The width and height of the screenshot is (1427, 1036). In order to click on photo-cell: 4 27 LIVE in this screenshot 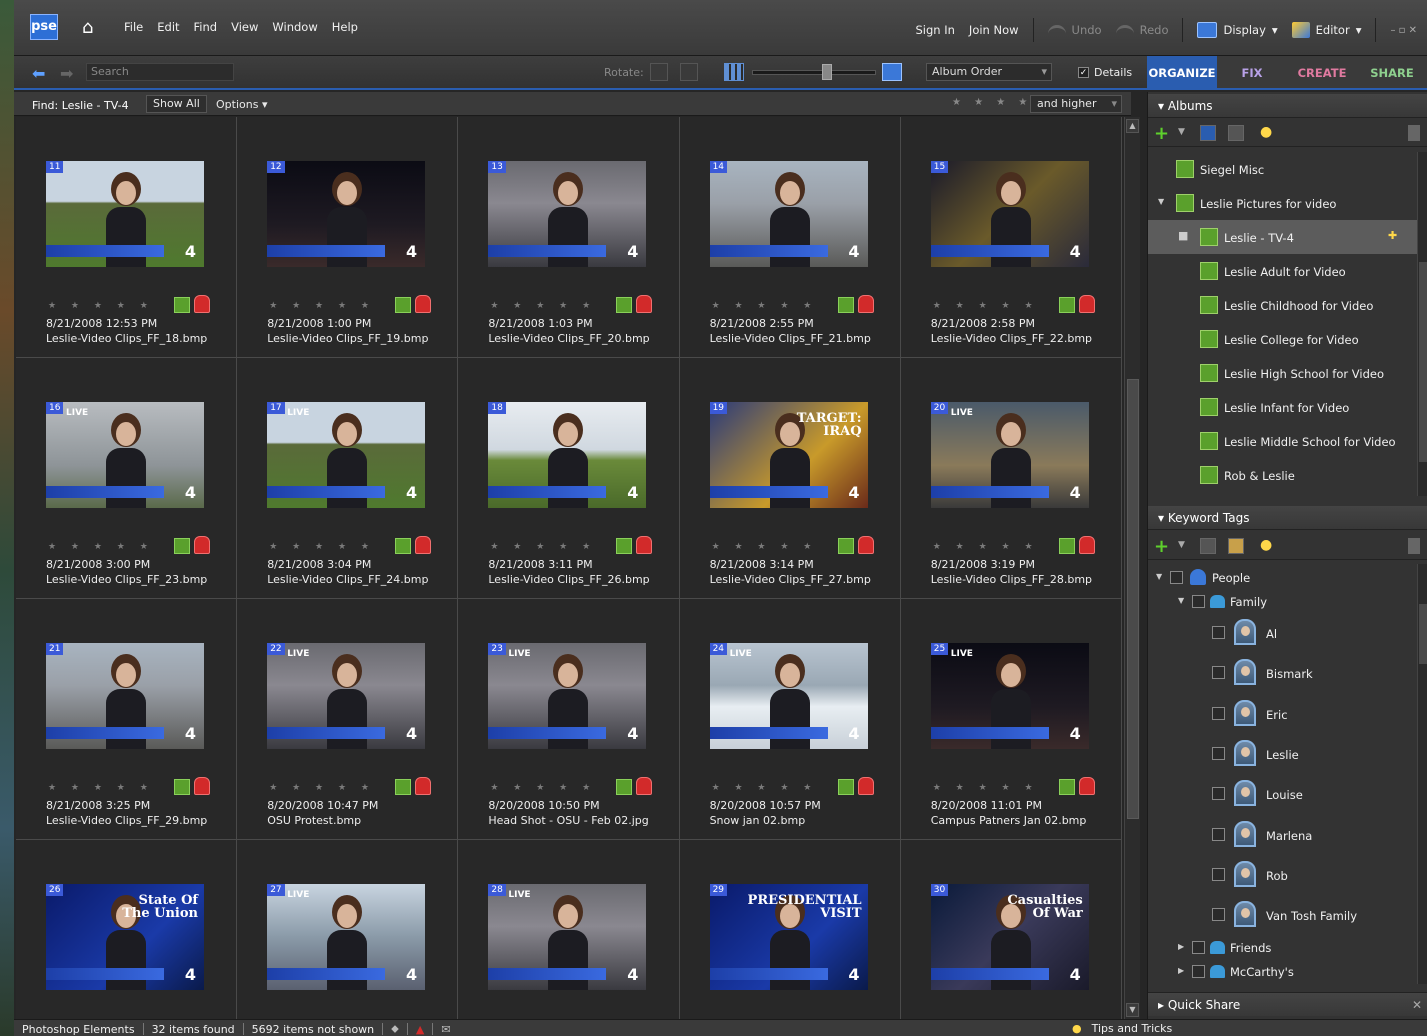, I will do `click(348, 929)`.